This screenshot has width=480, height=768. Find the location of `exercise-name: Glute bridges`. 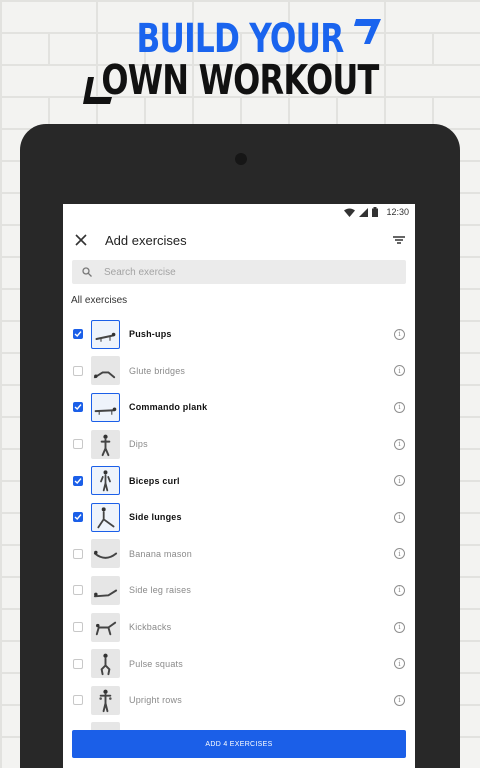

exercise-name: Glute bridges is located at coordinates (157, 370).